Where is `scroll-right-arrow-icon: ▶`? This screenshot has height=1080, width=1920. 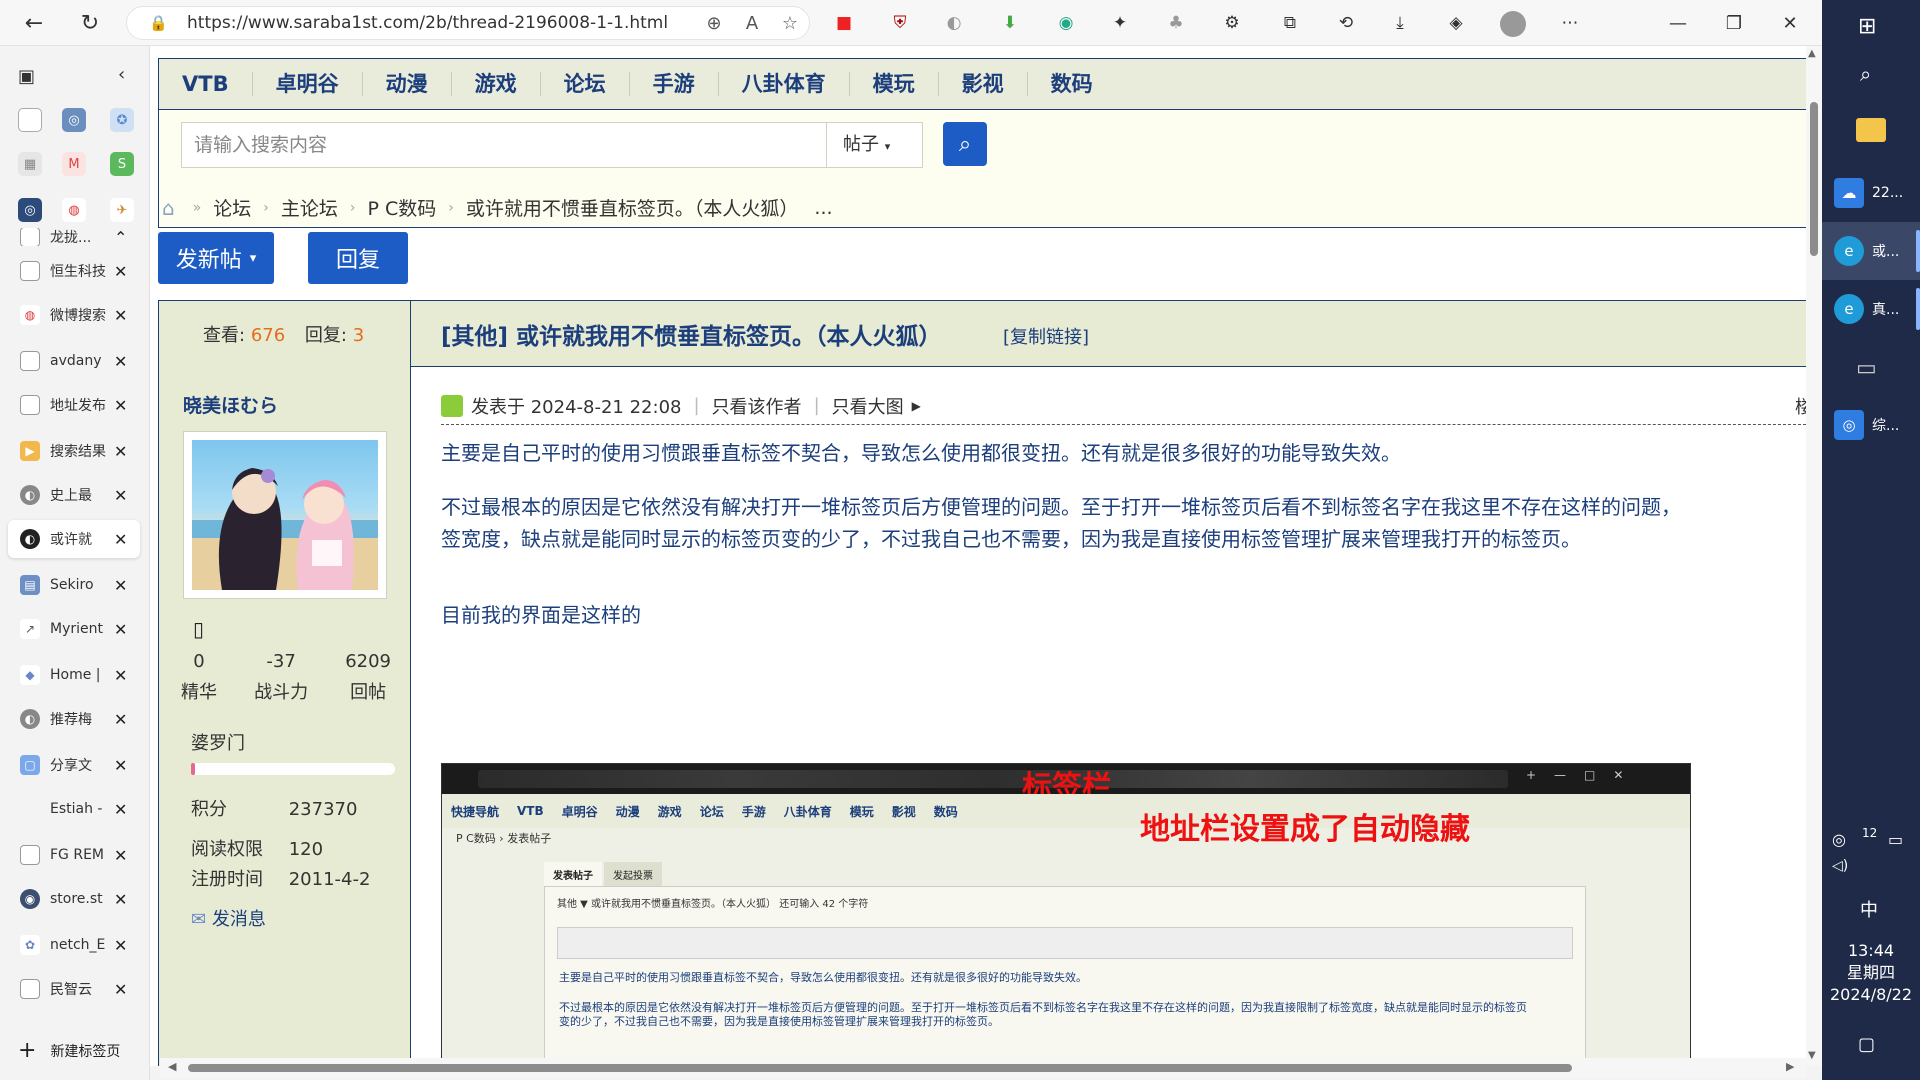 scroll-right-arrow-icon: ▶ is located at coordinates (1790, 1066).